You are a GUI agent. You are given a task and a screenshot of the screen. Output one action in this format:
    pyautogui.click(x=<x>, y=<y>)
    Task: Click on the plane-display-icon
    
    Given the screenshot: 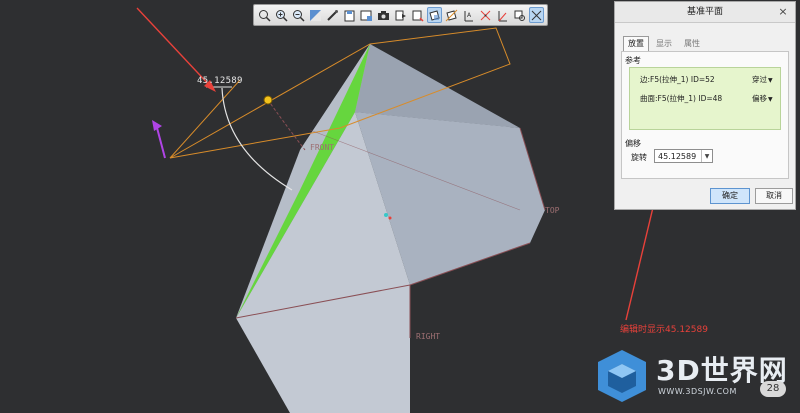 What is the action you would take?
    pyautogui.click(x=434, y=15)
    